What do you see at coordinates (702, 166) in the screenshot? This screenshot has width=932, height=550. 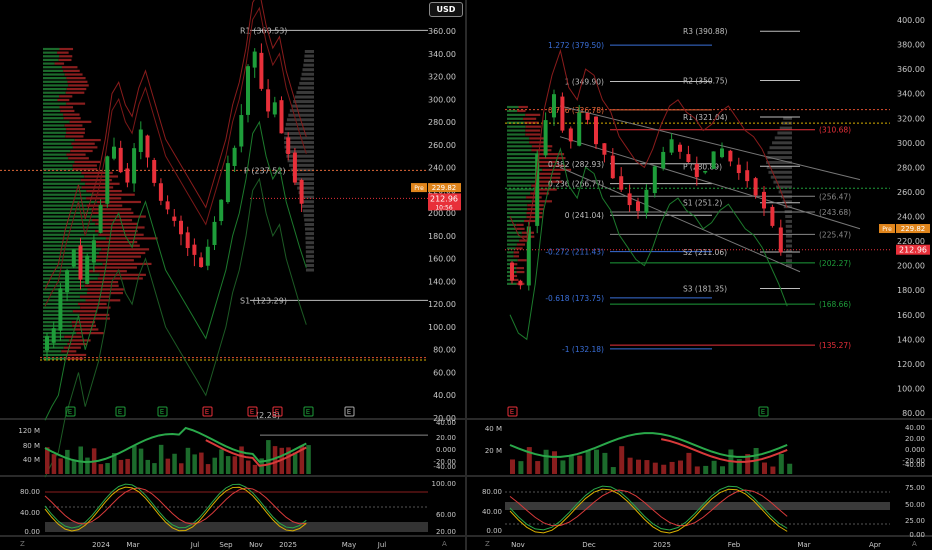 I see `pivot-label: P (280.89)` at bounding box center [702, 166].